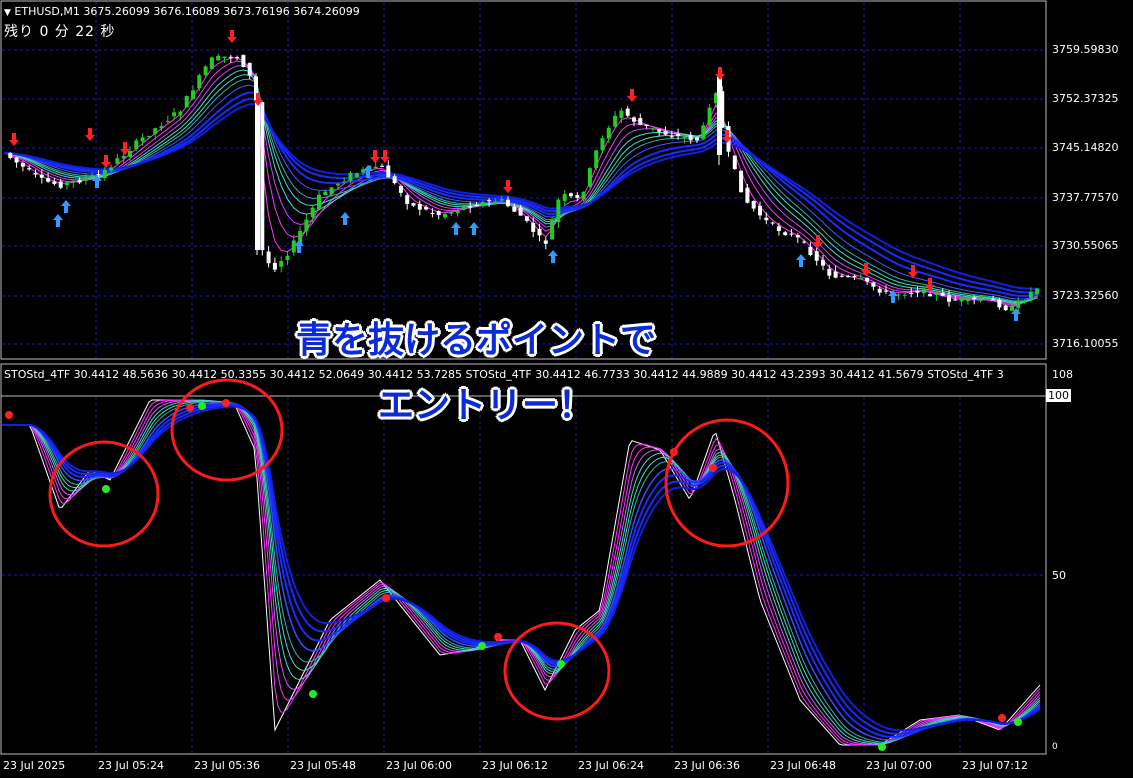 This screenshot has width=1133, height=778. Describe the element at coordinates (1085, 197) in the screenshot. I see `price-axis-label: 3737.77570` at that location.